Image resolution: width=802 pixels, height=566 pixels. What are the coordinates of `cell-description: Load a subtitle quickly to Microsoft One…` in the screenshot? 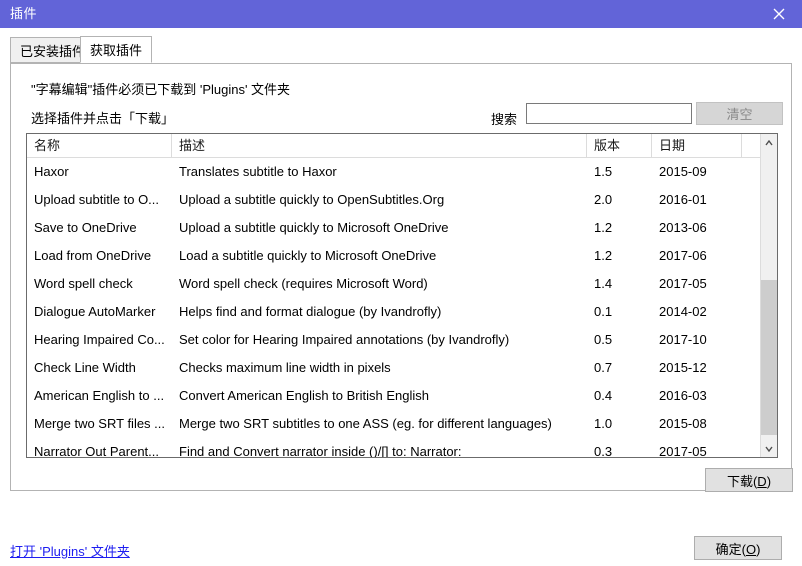 It's located at (308, 255).